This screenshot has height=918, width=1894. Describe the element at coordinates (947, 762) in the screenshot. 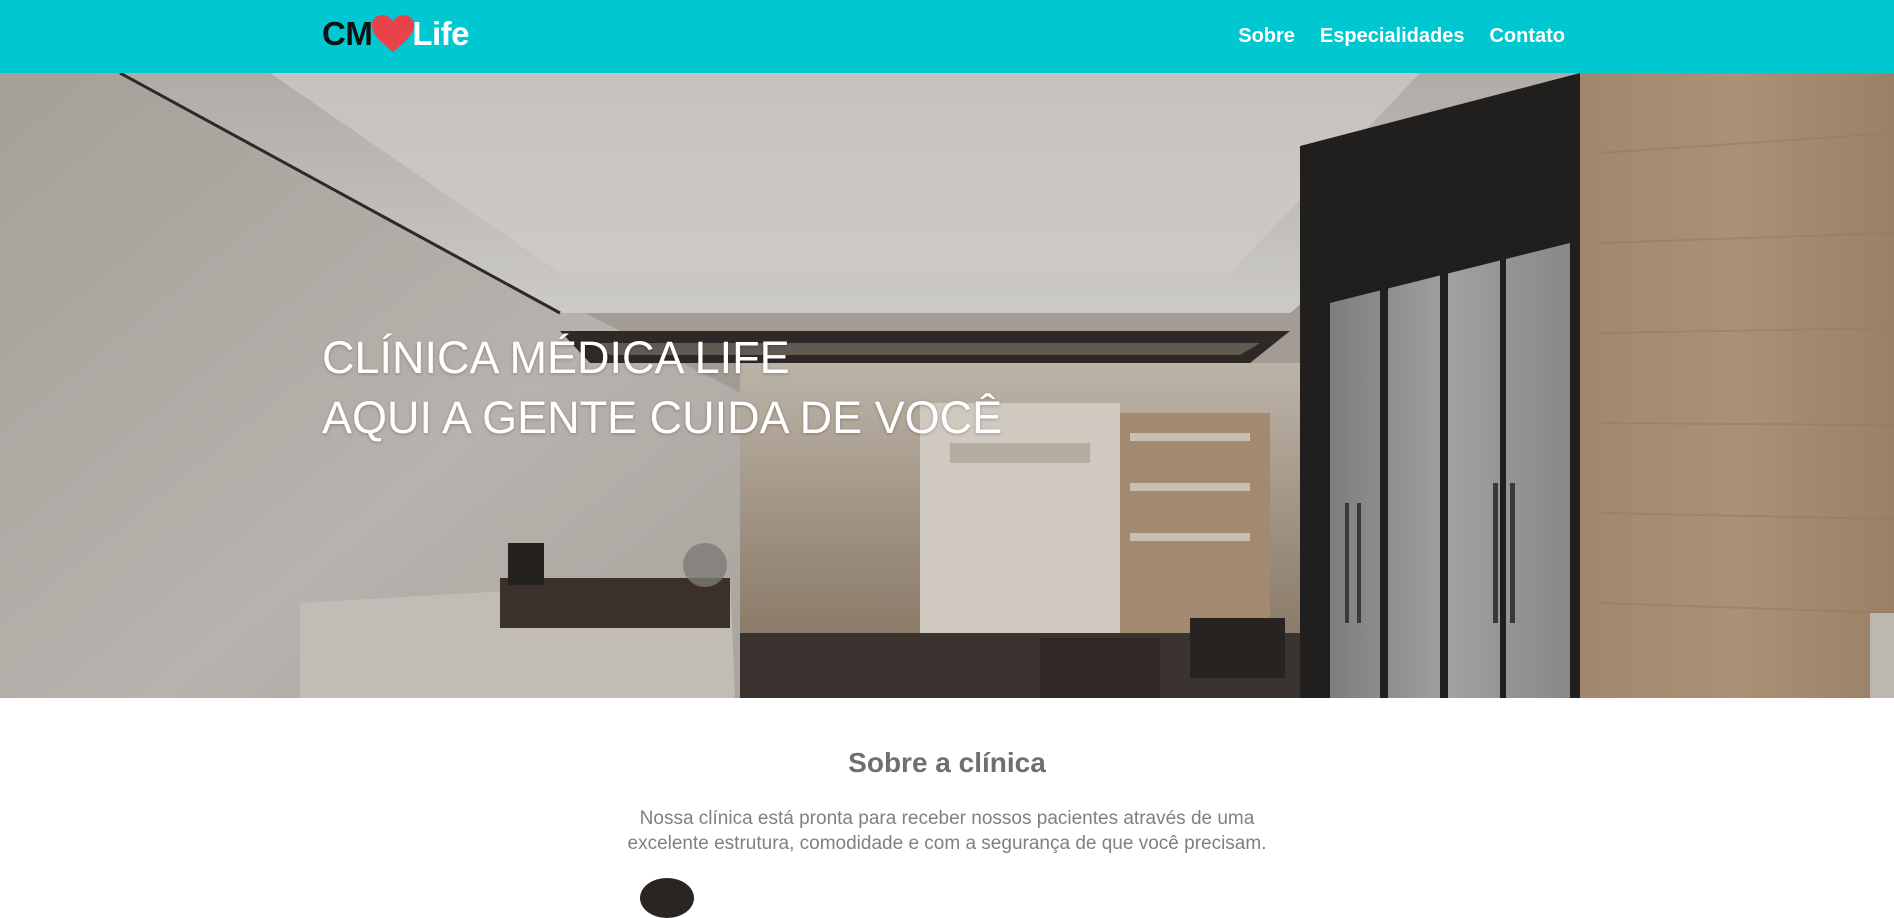

I see `about-title: Sobre a clínica` at that location.